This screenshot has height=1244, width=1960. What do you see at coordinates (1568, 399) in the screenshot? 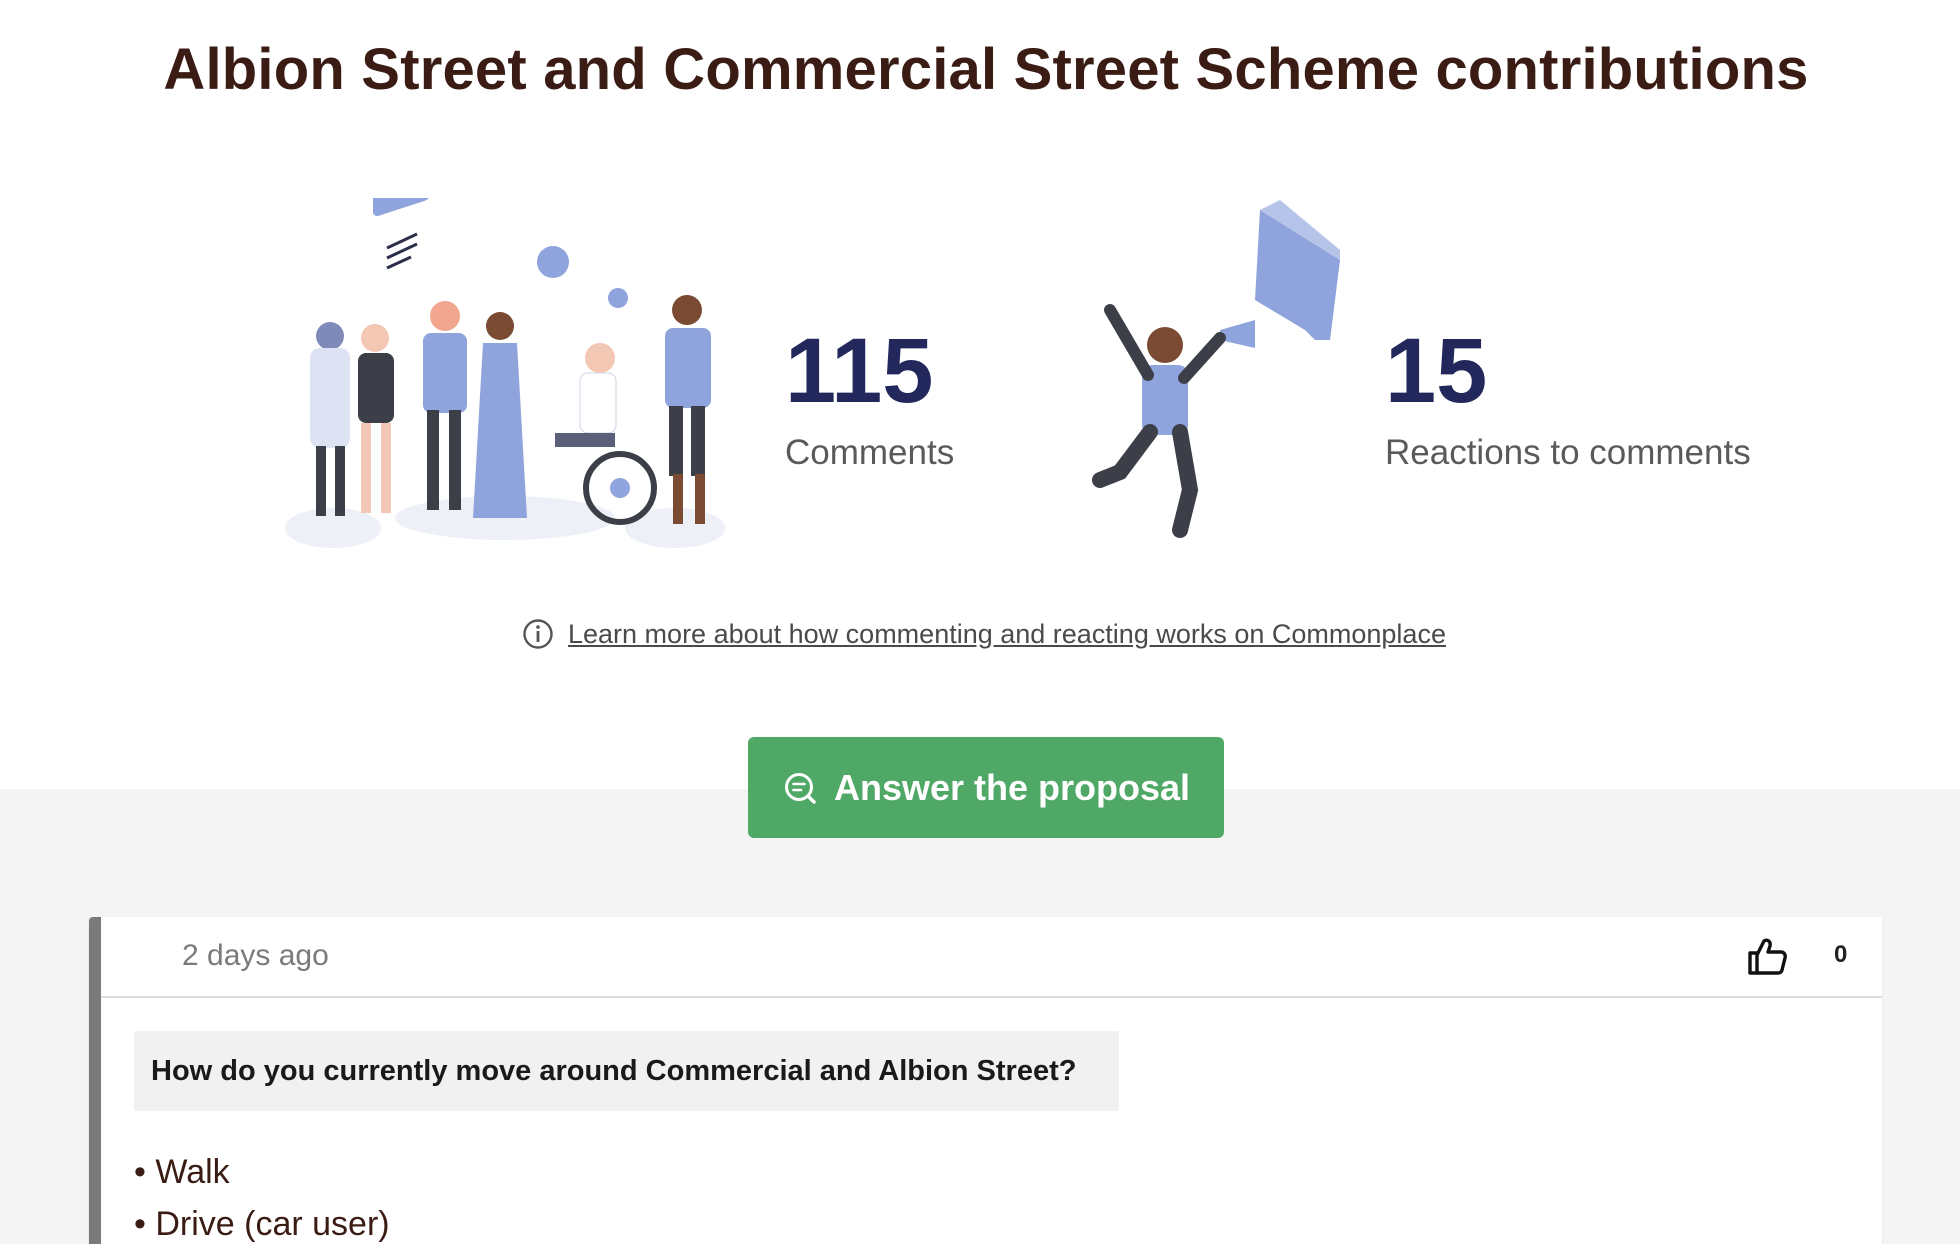
I see `reactions-stat: 15 Reactions to comments` at bounding box center [1568, 399].